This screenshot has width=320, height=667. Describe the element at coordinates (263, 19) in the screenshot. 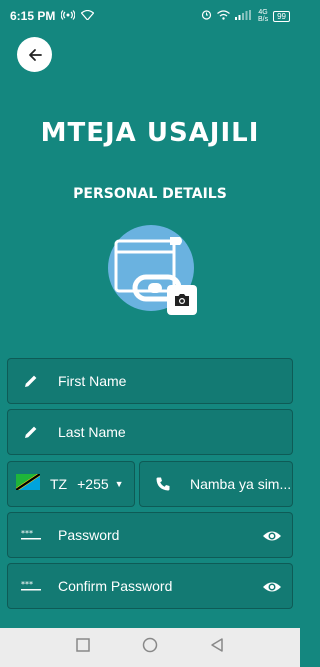

I see `speed-label: B/s` at that location.